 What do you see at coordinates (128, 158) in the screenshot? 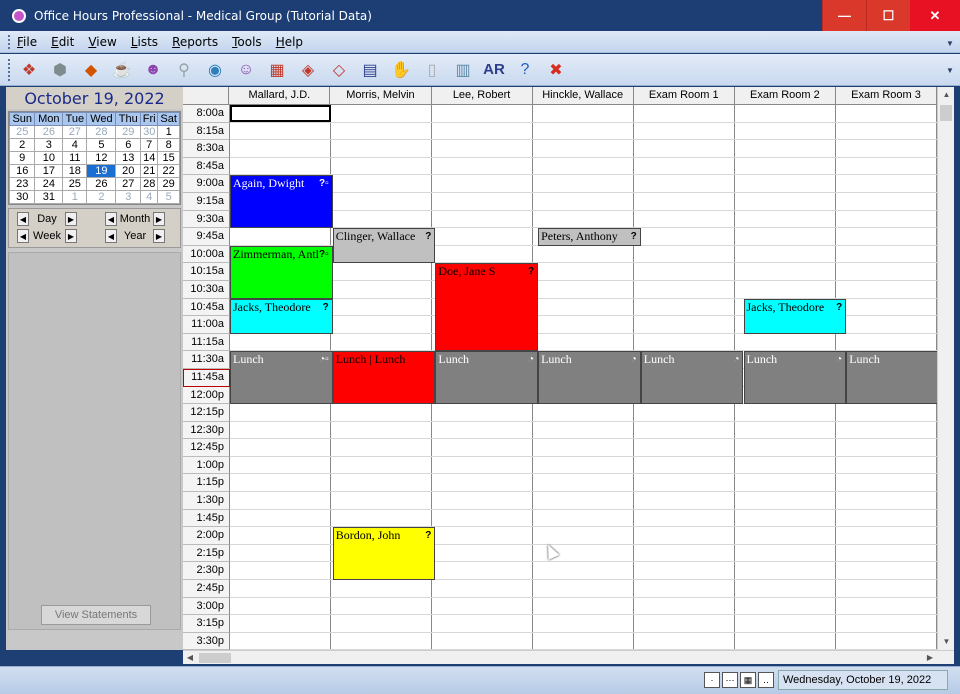
I see `calendar-day: 13` at bounding box center [128, 158].